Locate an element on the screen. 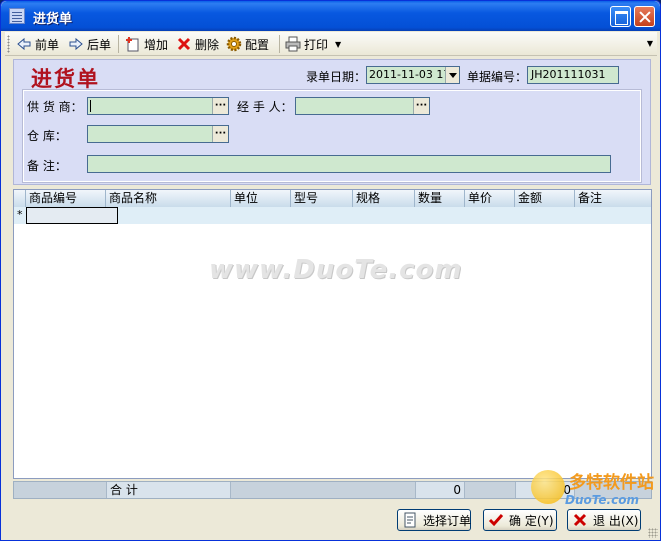  delete-button: 删除 is located at coordinates (197, 44).